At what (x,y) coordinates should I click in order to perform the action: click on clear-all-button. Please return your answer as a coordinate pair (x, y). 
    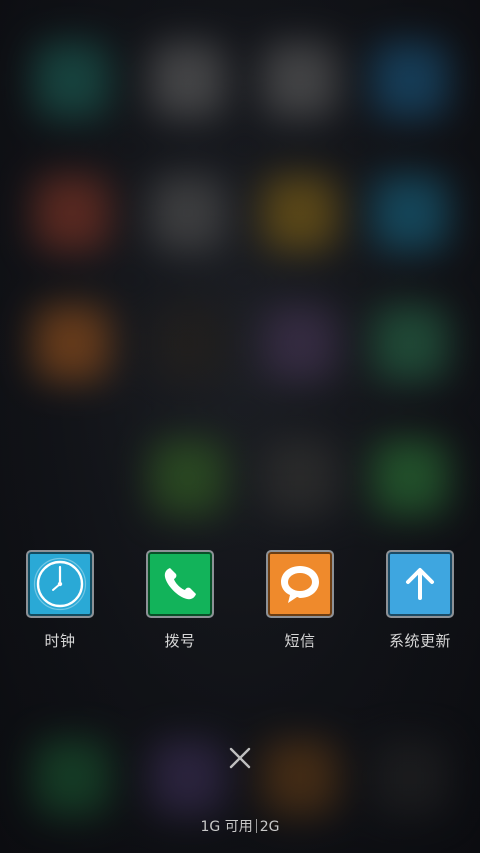
    Looking at the image, I should click on (240, 758).